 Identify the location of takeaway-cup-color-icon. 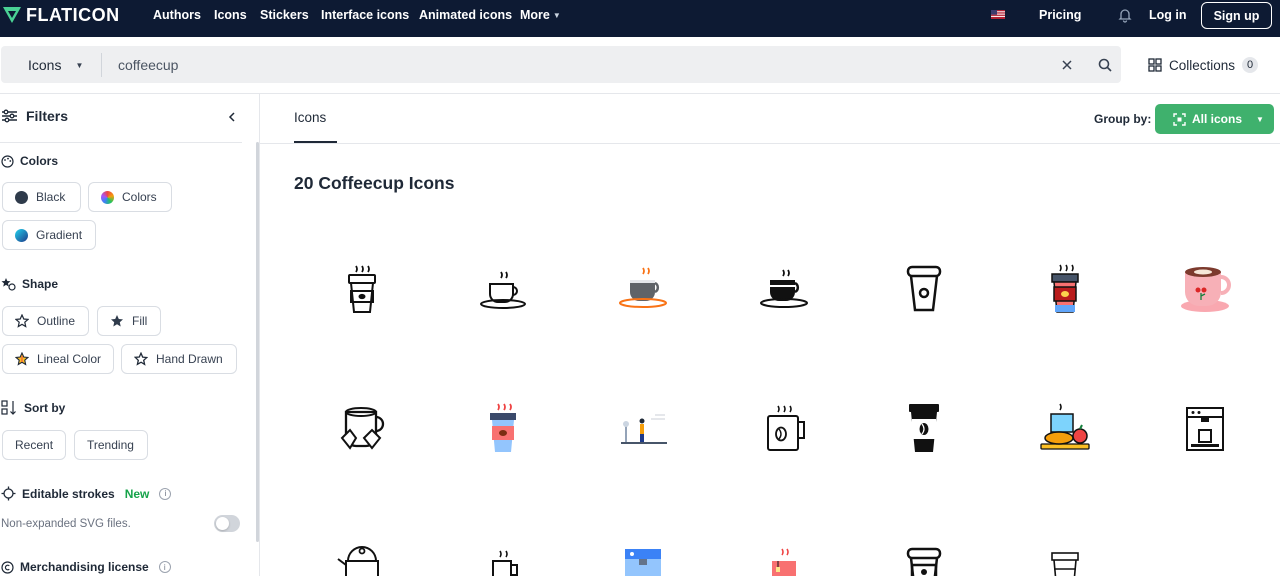
(1065, 288).